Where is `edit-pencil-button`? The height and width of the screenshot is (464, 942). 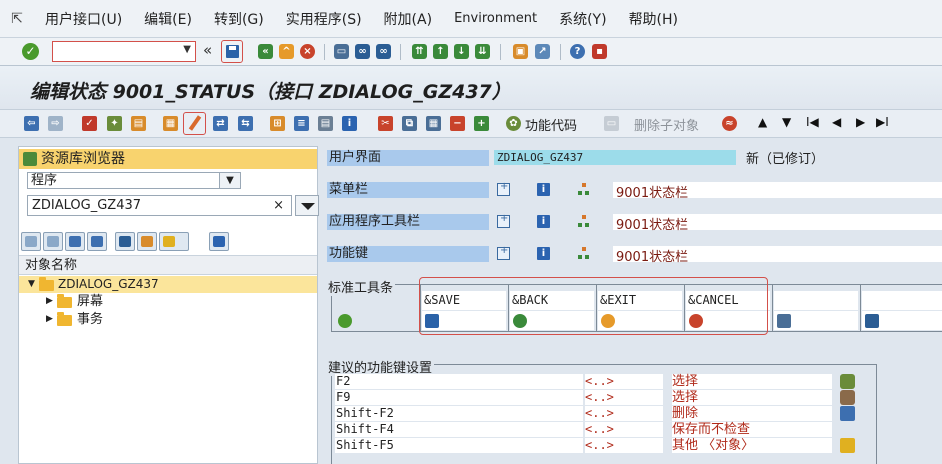
edit-pencil-button is located at coordinates (194, 123).